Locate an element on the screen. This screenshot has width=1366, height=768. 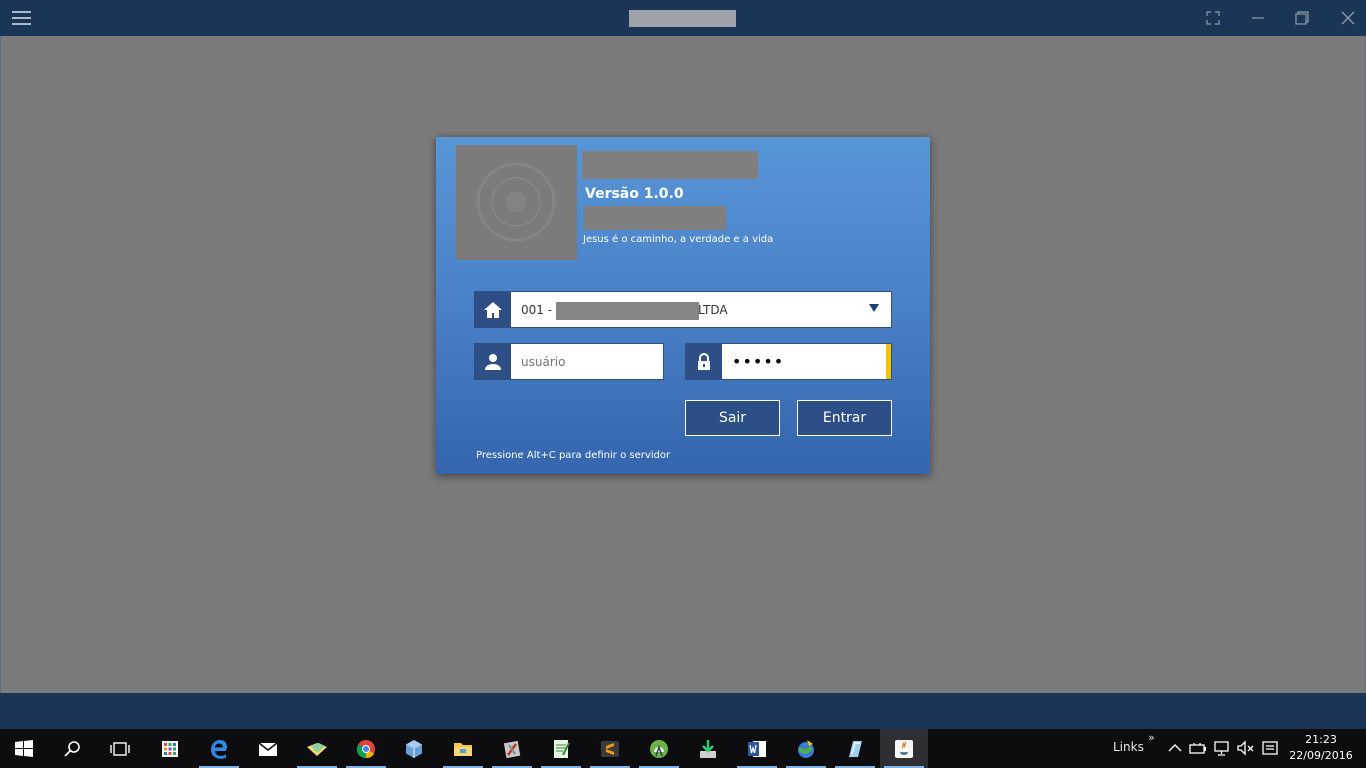
cloud-app-icon is located at coordinates (855, 748).